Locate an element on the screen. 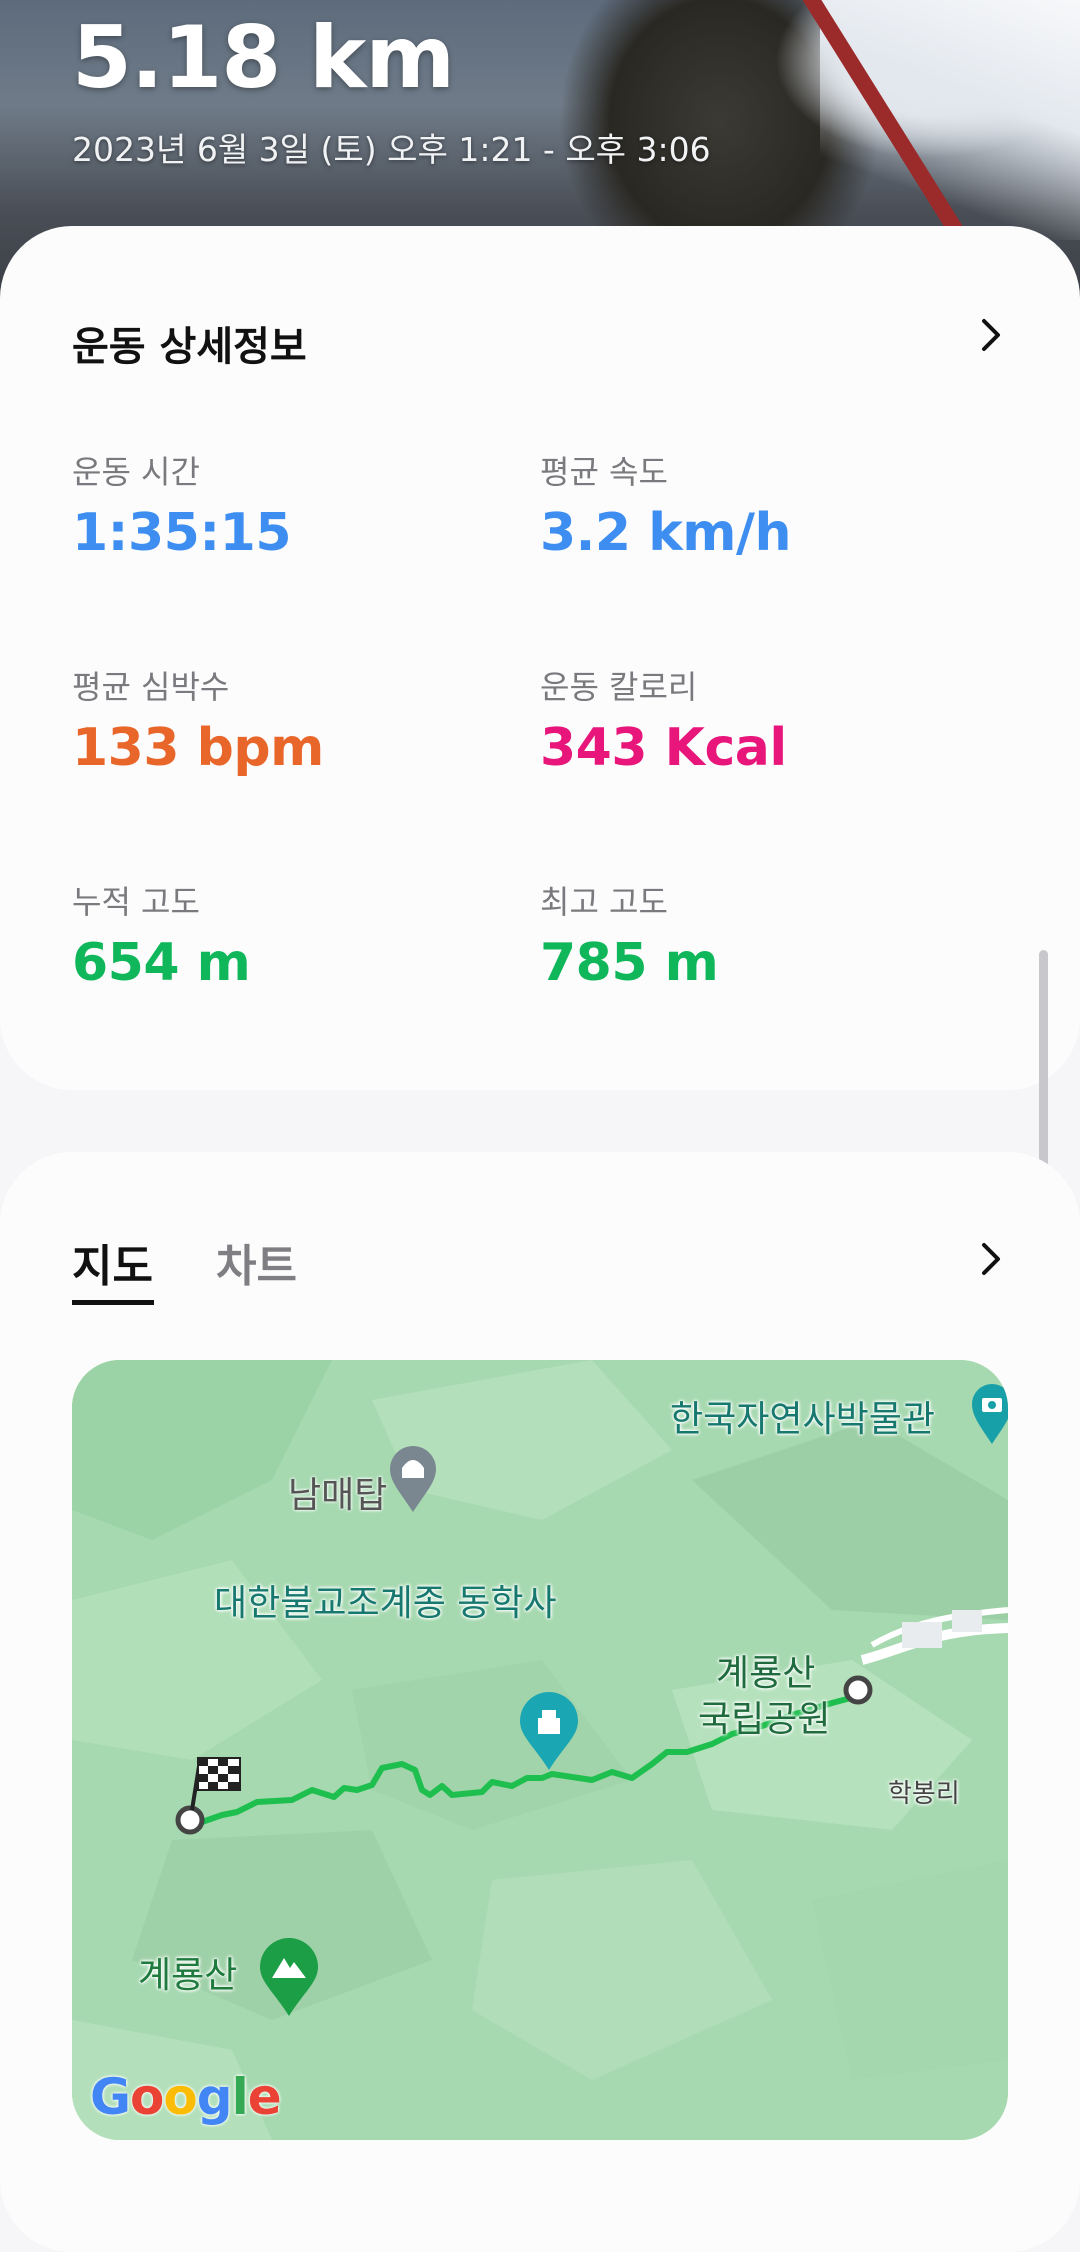  workout-date-range: 2023년 6월 3일 (토) 오후 1:21 - 오후 3:06 is located at coordinates (391, 149).